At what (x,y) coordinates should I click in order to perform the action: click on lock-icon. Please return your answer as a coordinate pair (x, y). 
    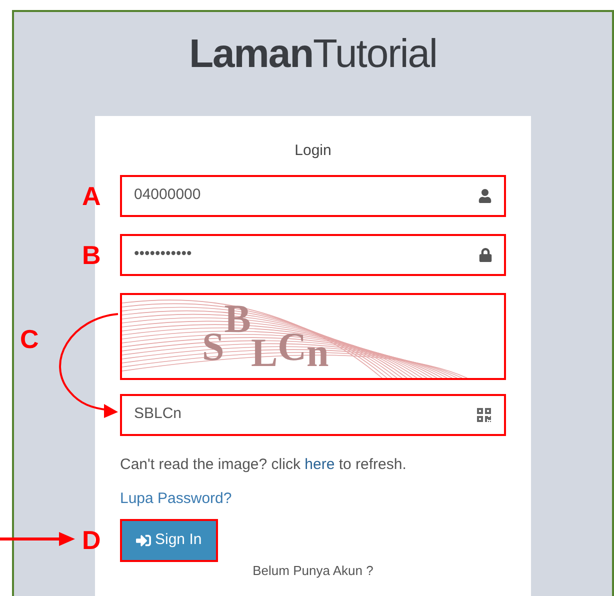
    Looking at the image, I should click on (485, 255).